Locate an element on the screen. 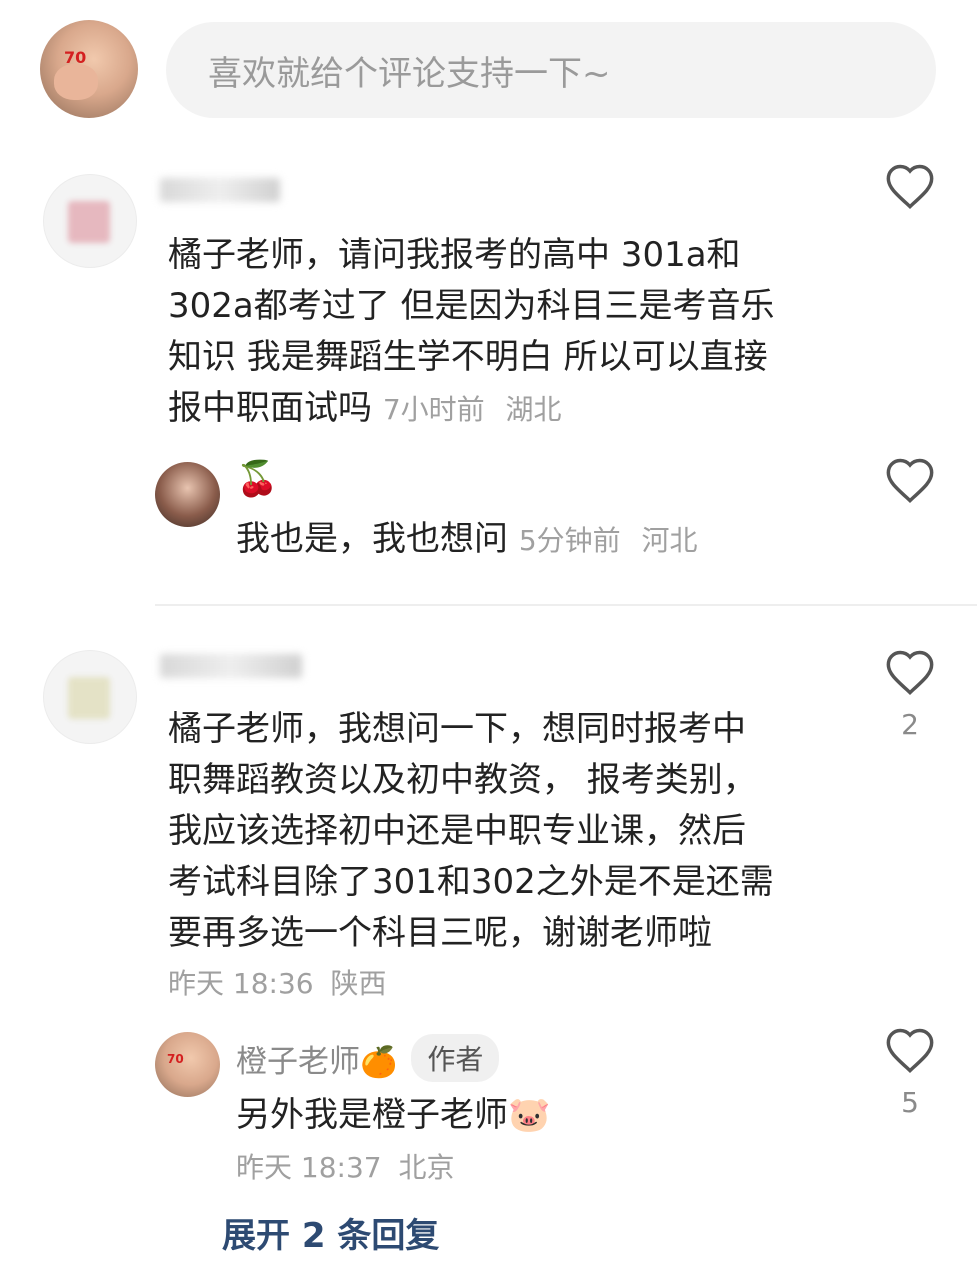  comment-line-text: 报中职面试吗 is located at coordinates (270, 408).